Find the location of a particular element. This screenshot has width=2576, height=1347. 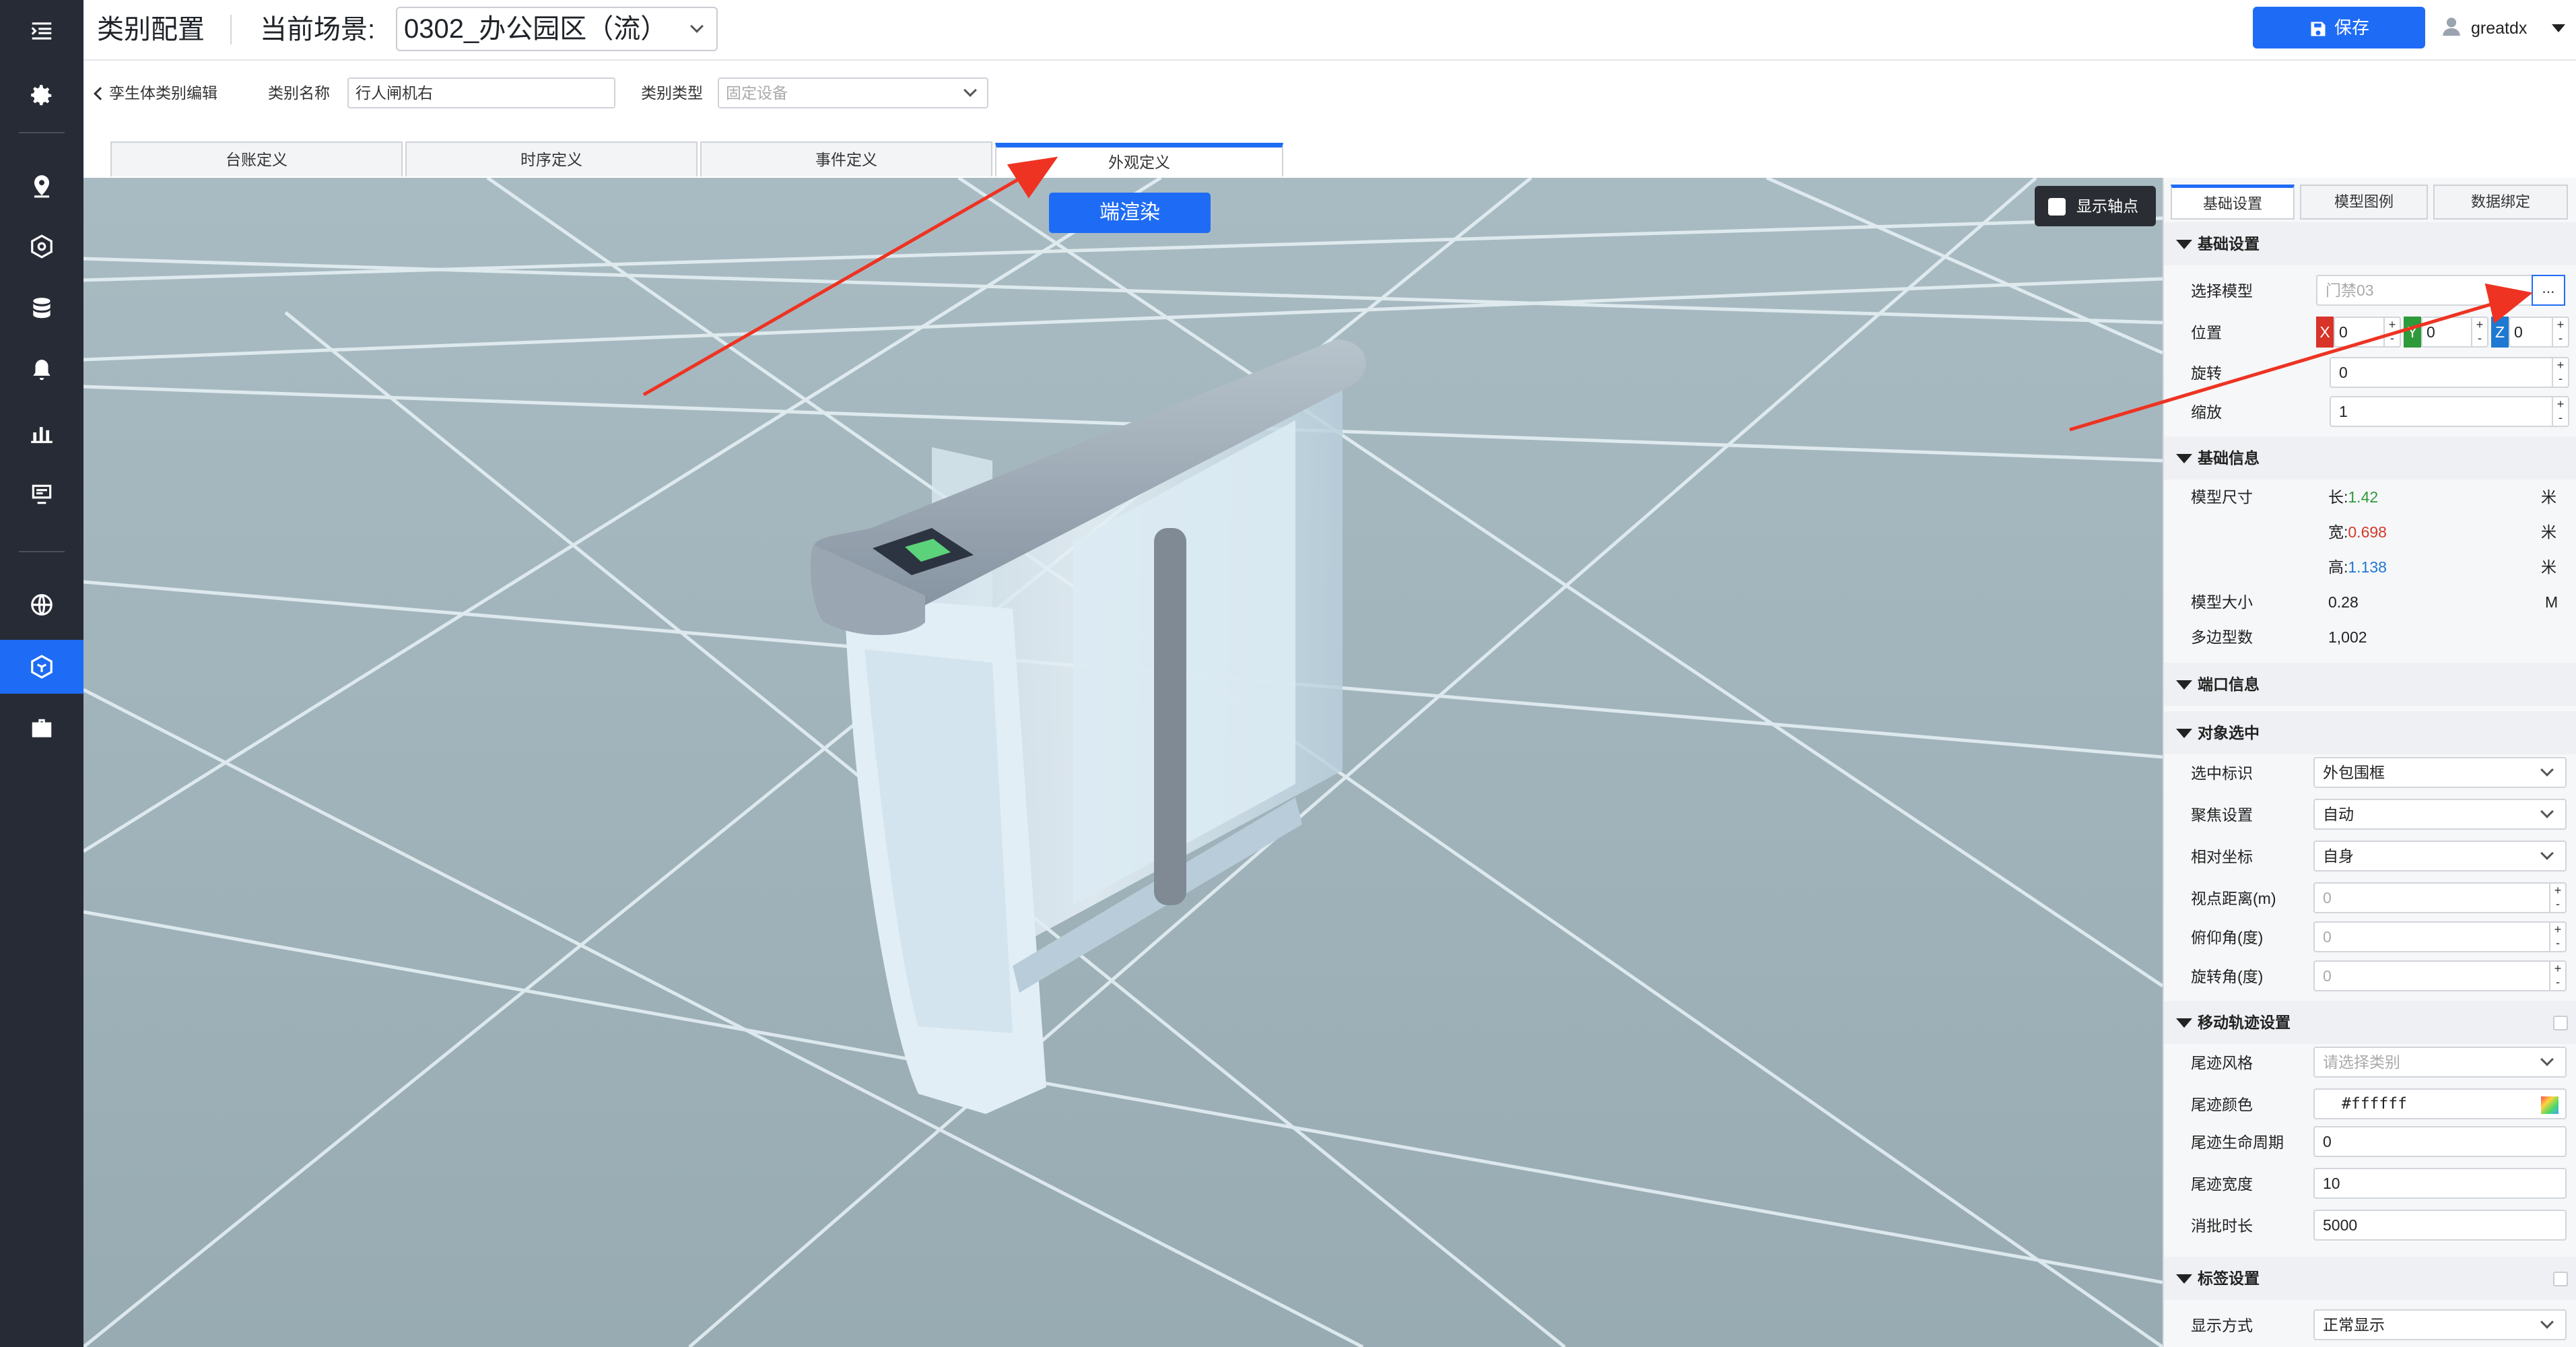

section-trail: 移动轨迹设置 is located at coordinates (2370, 1022).